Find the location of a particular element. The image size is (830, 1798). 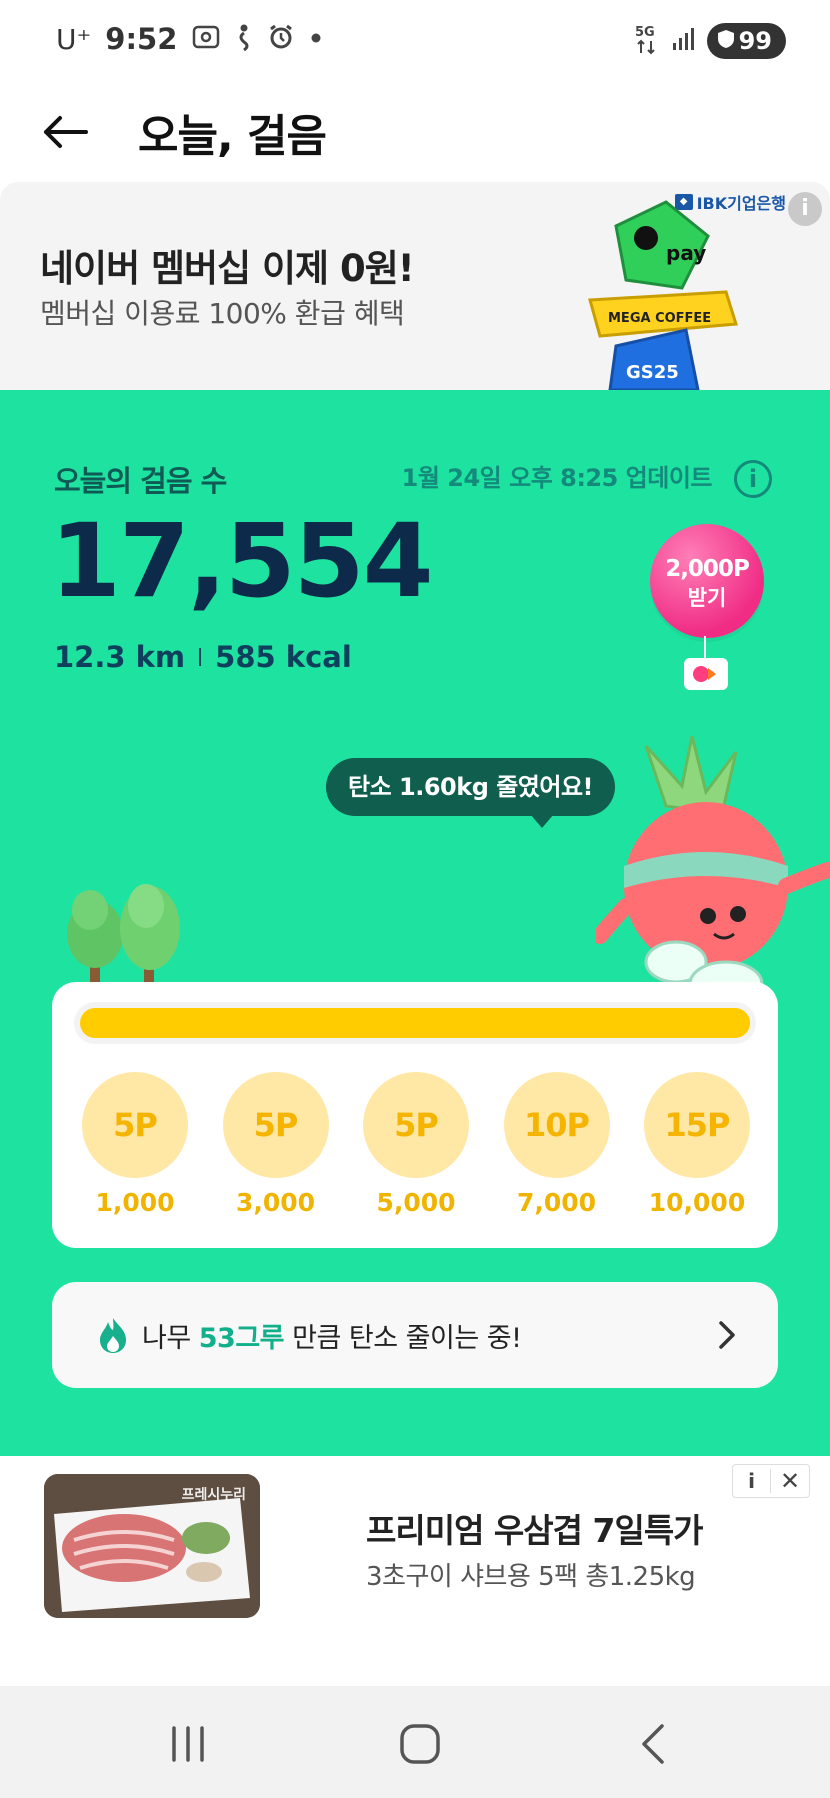

milestones-list: 5P 1,000 5P 3,000 5P 5,000 10P 7,000 15P 10,000 is located at coordinates (416, 1144).